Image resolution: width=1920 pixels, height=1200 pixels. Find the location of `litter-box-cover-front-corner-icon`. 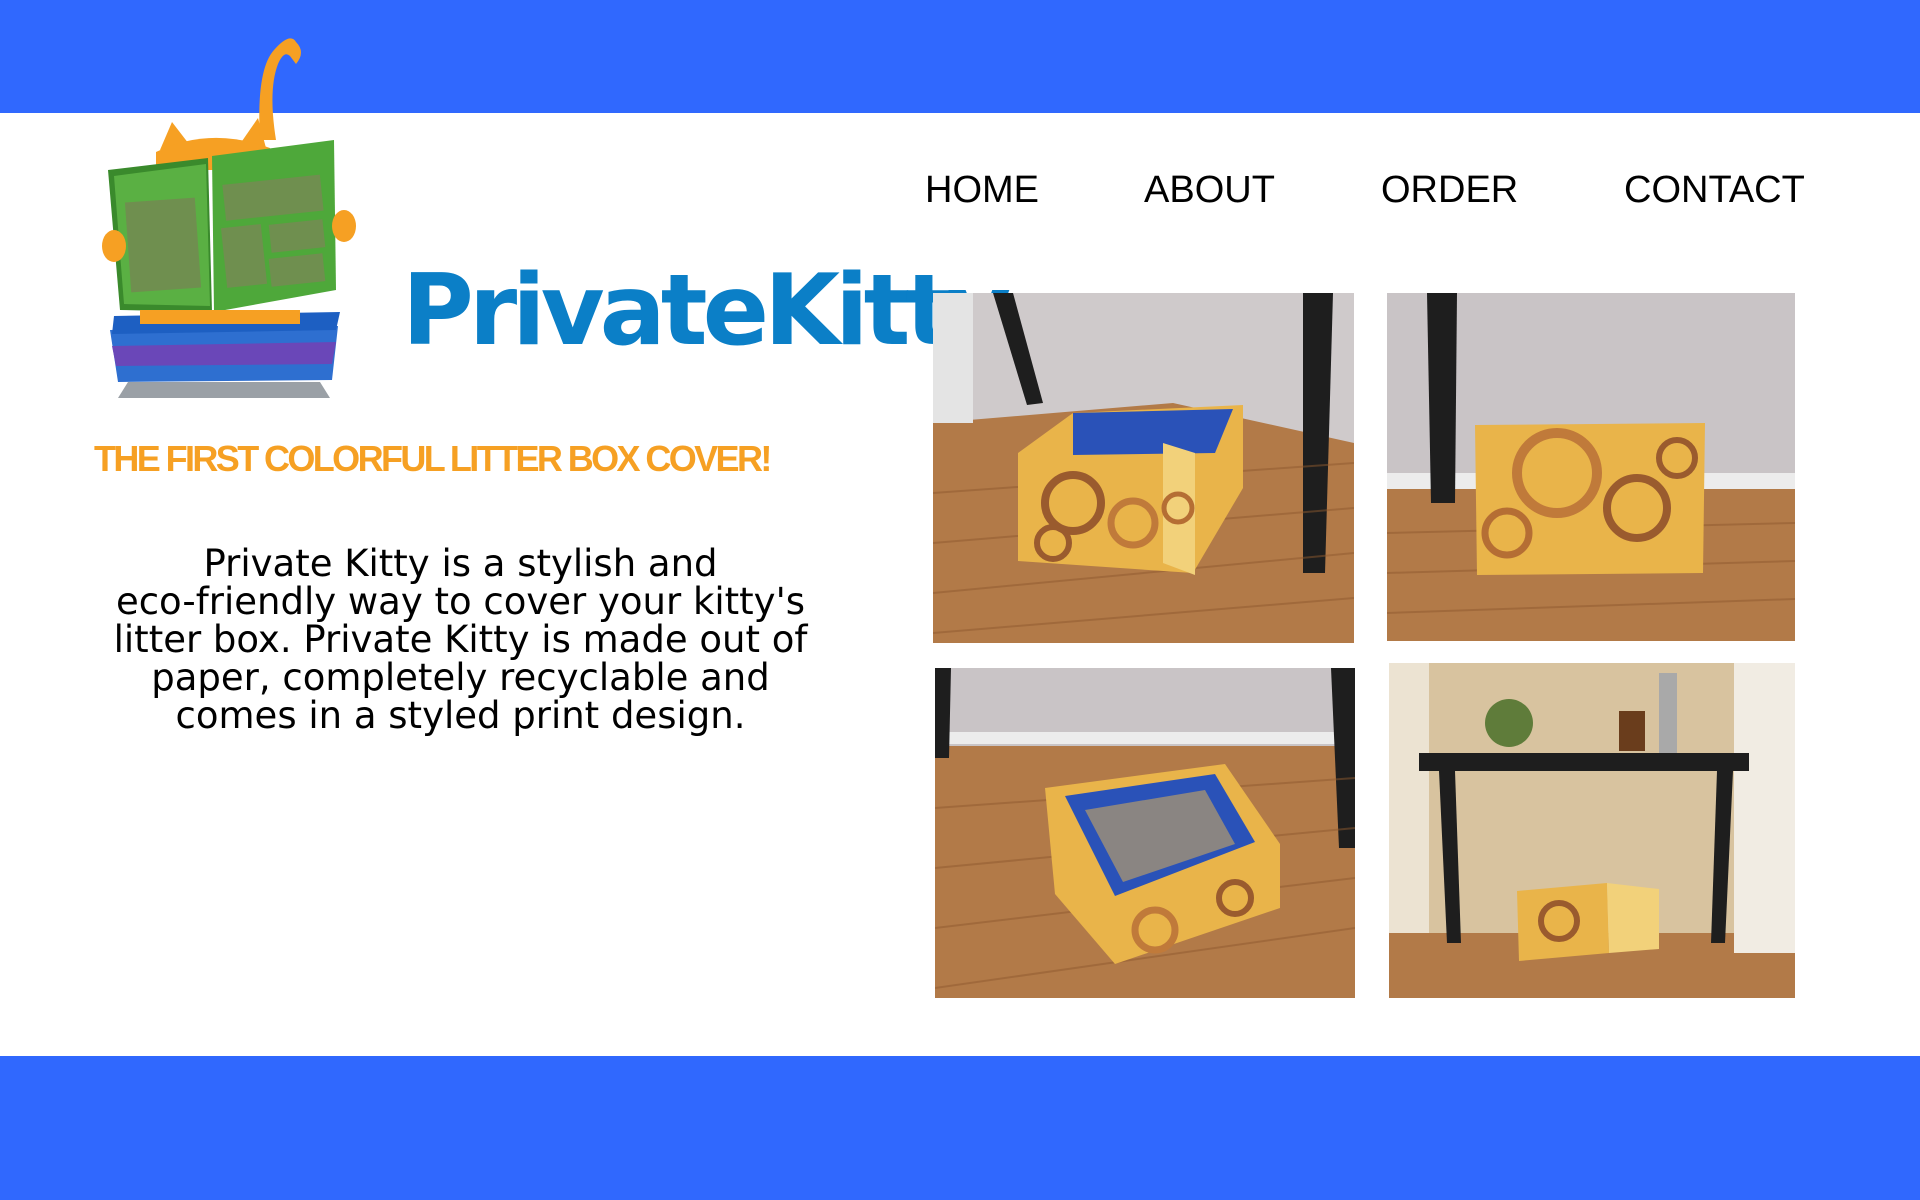

litter-box-cover-front-corner-icon is located at coordinates (1143, 468).